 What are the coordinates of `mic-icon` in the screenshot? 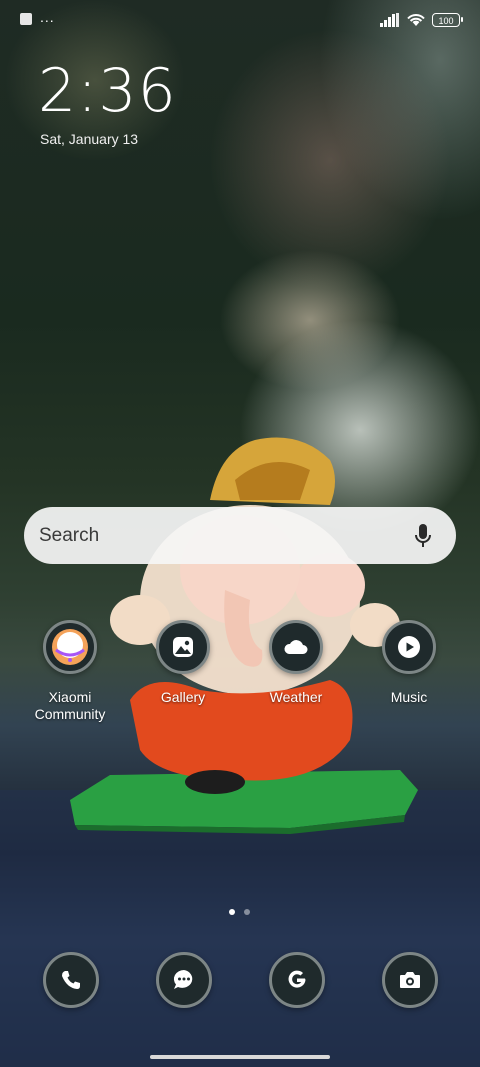 It's located at (423, 536).